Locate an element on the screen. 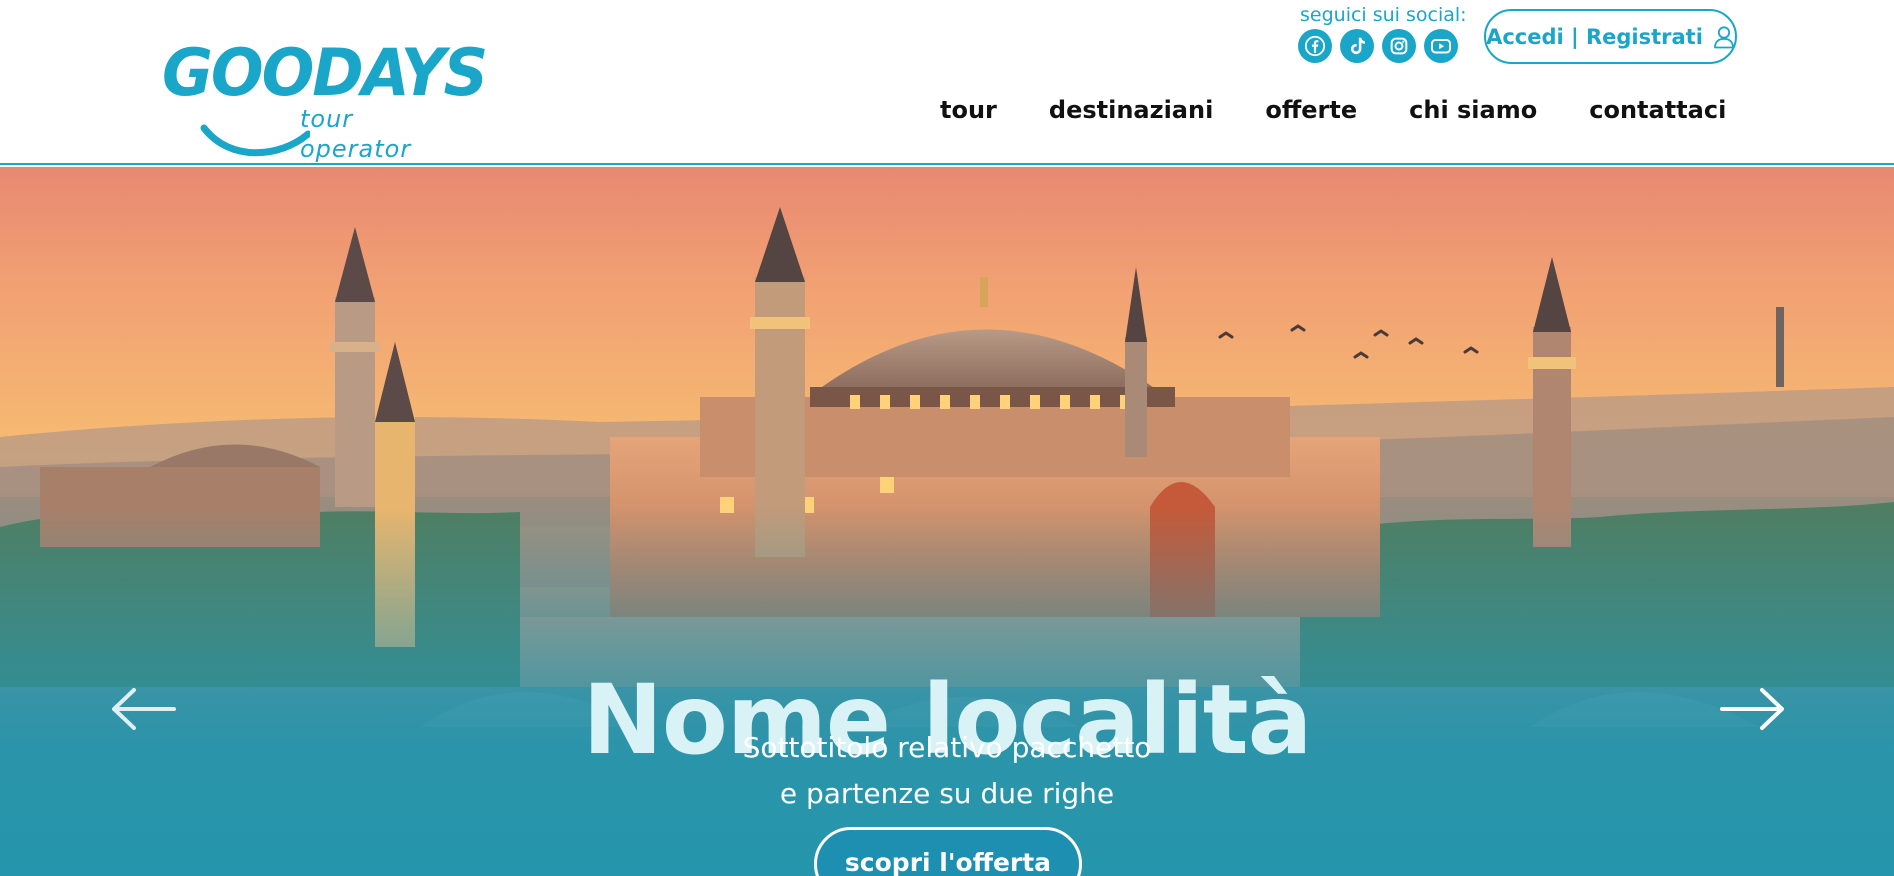 This screenshot has height=876, width=1894. user-icon is located at coordinates (1724, 36).